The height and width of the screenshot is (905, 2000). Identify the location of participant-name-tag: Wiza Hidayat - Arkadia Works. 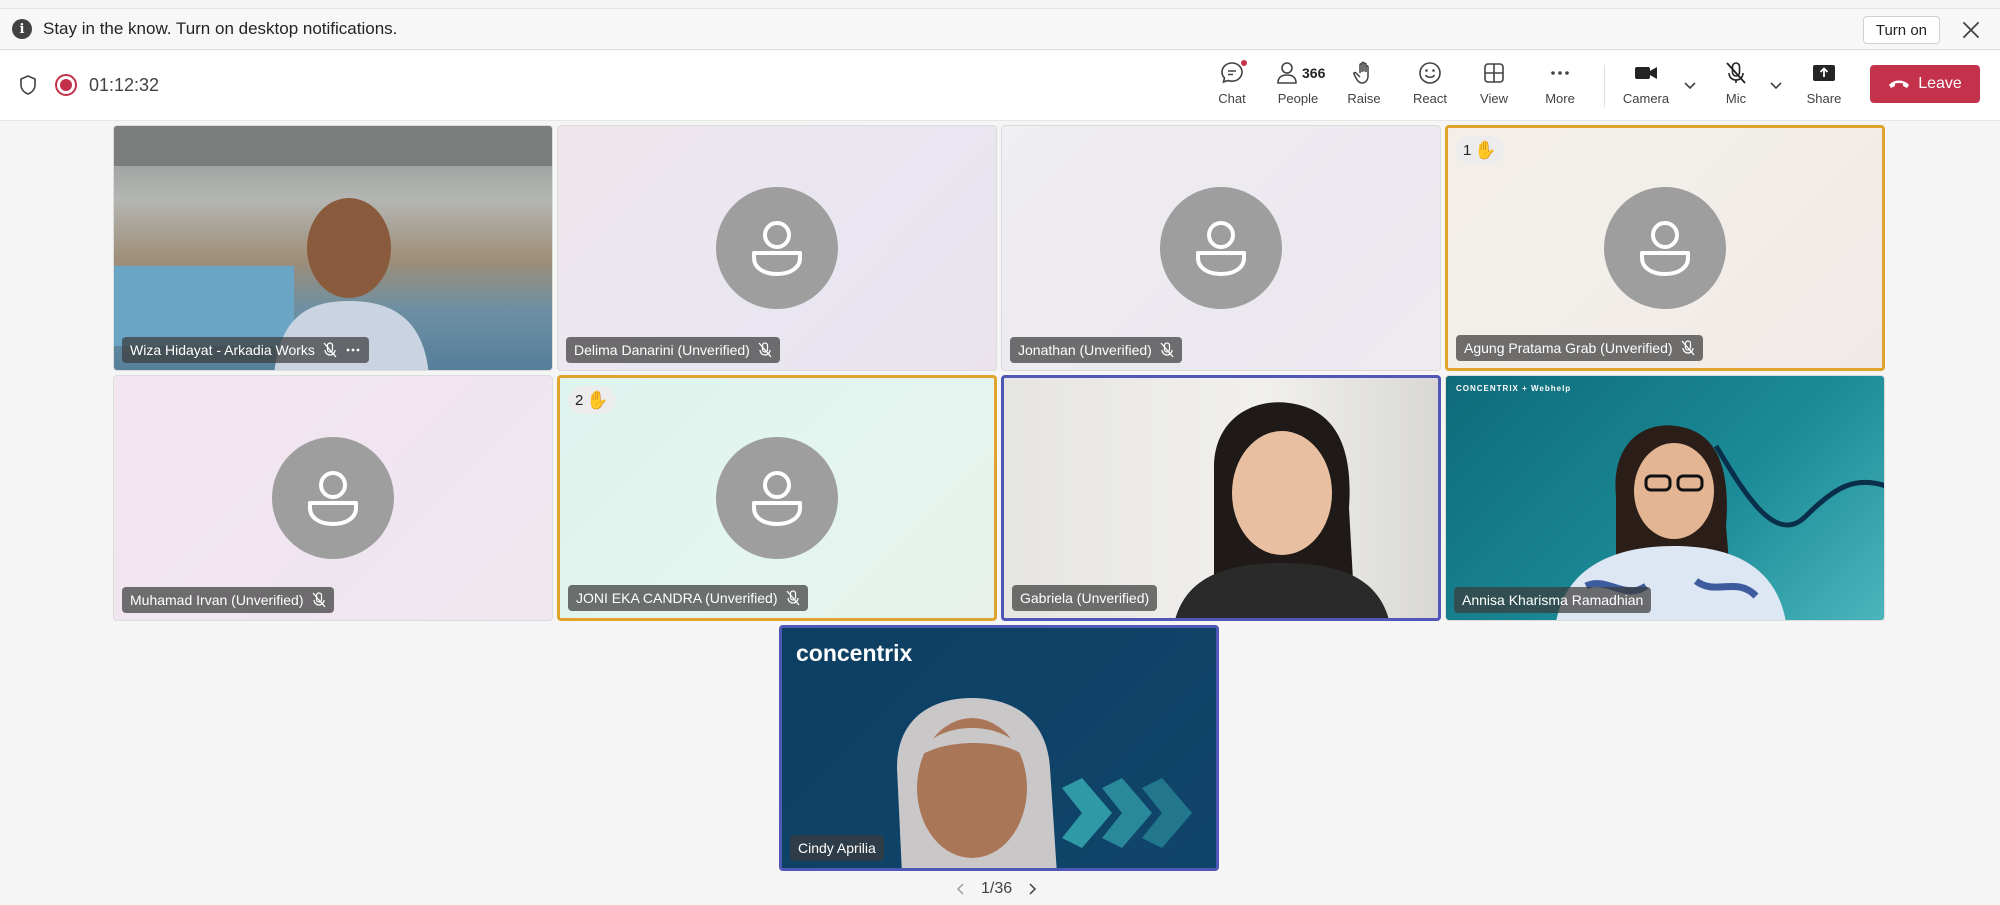
(245, 350).